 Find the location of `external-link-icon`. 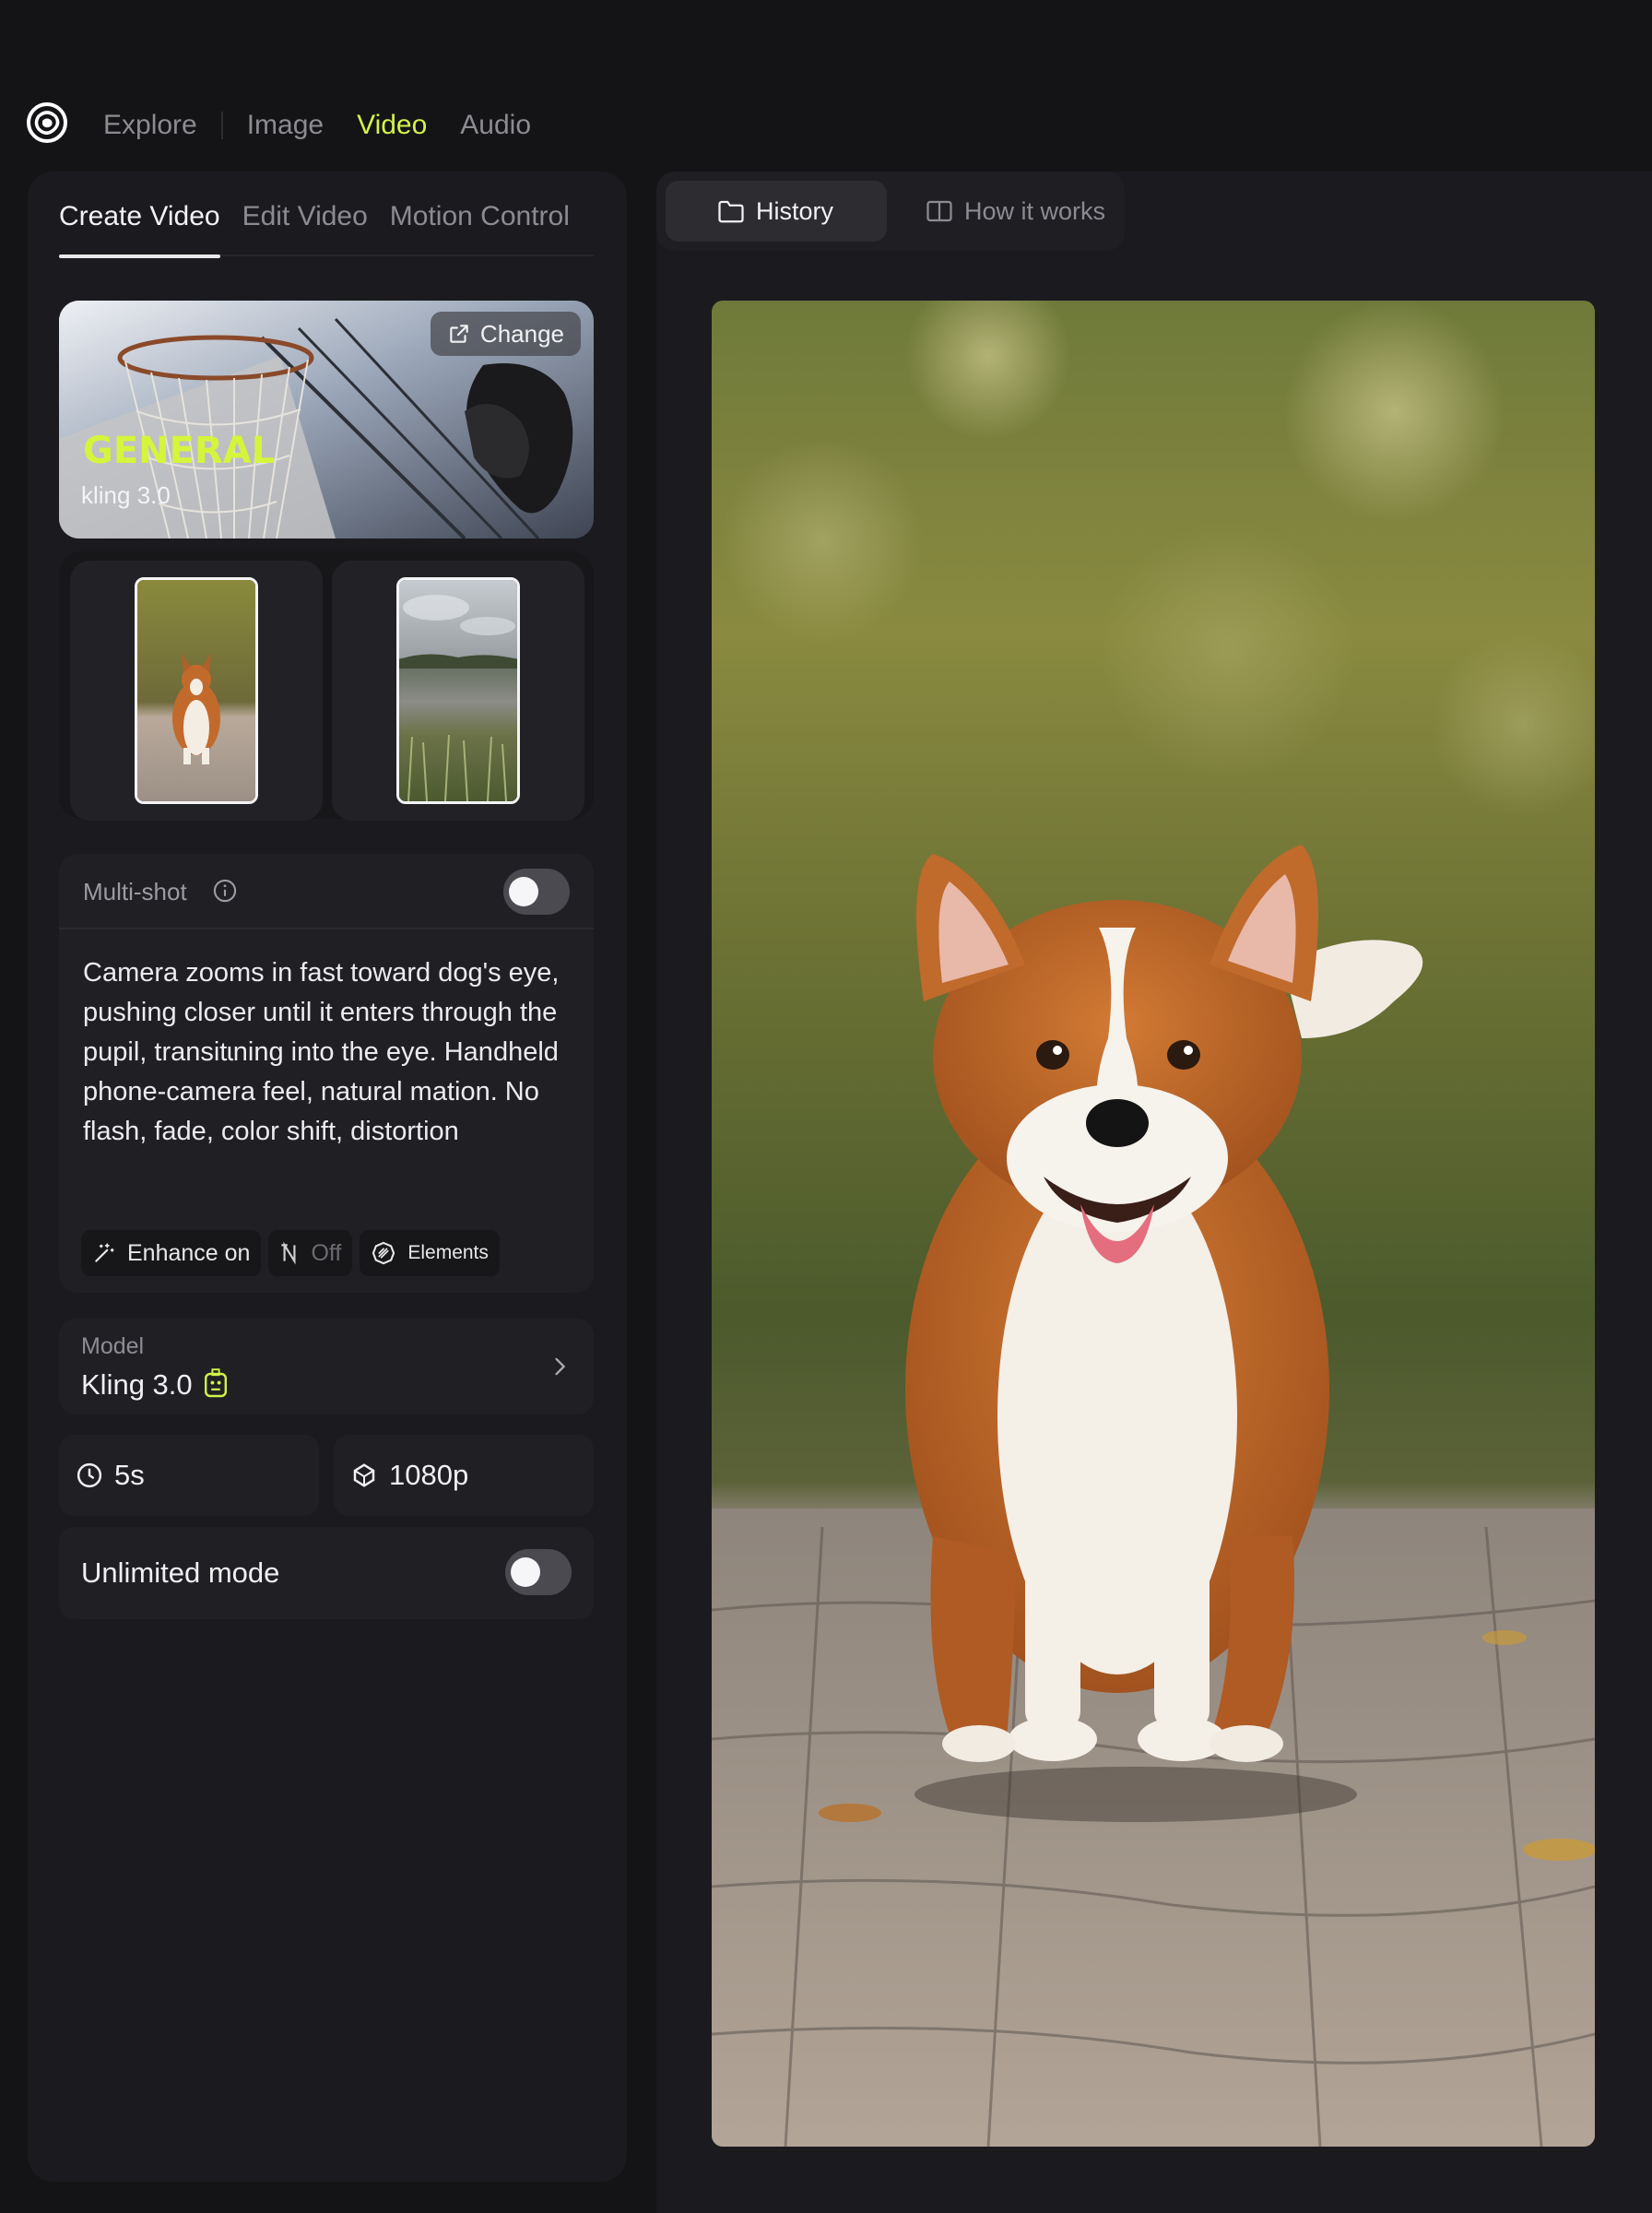

external-link-icon is located at coordinates (459, 334).